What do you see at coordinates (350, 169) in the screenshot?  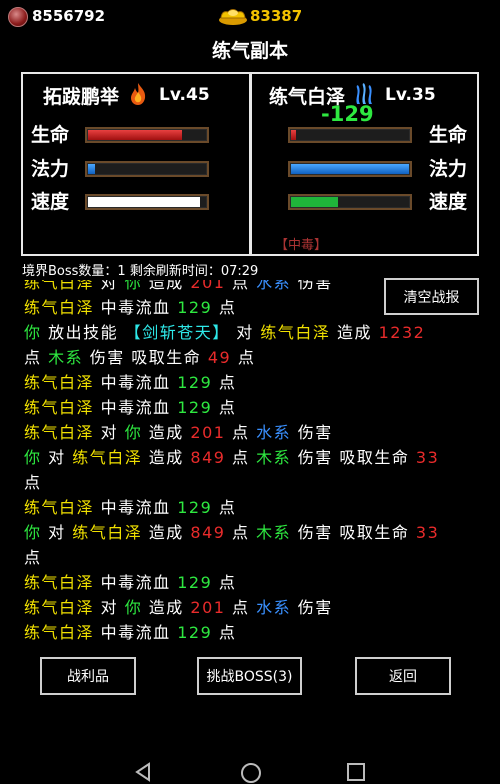 I see `enemy-mp-fill` at bounding box center [350, 169].